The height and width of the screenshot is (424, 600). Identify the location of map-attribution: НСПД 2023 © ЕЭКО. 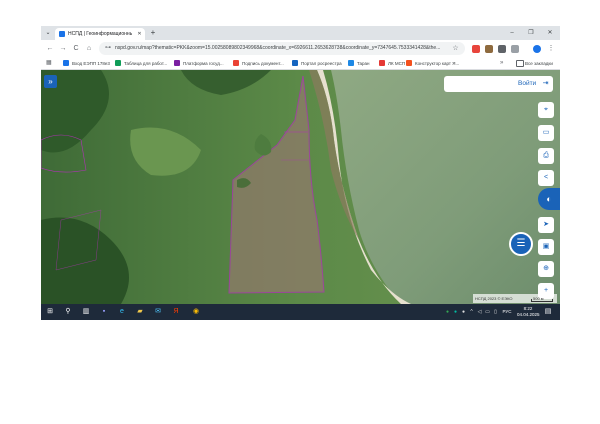
(494, 298).